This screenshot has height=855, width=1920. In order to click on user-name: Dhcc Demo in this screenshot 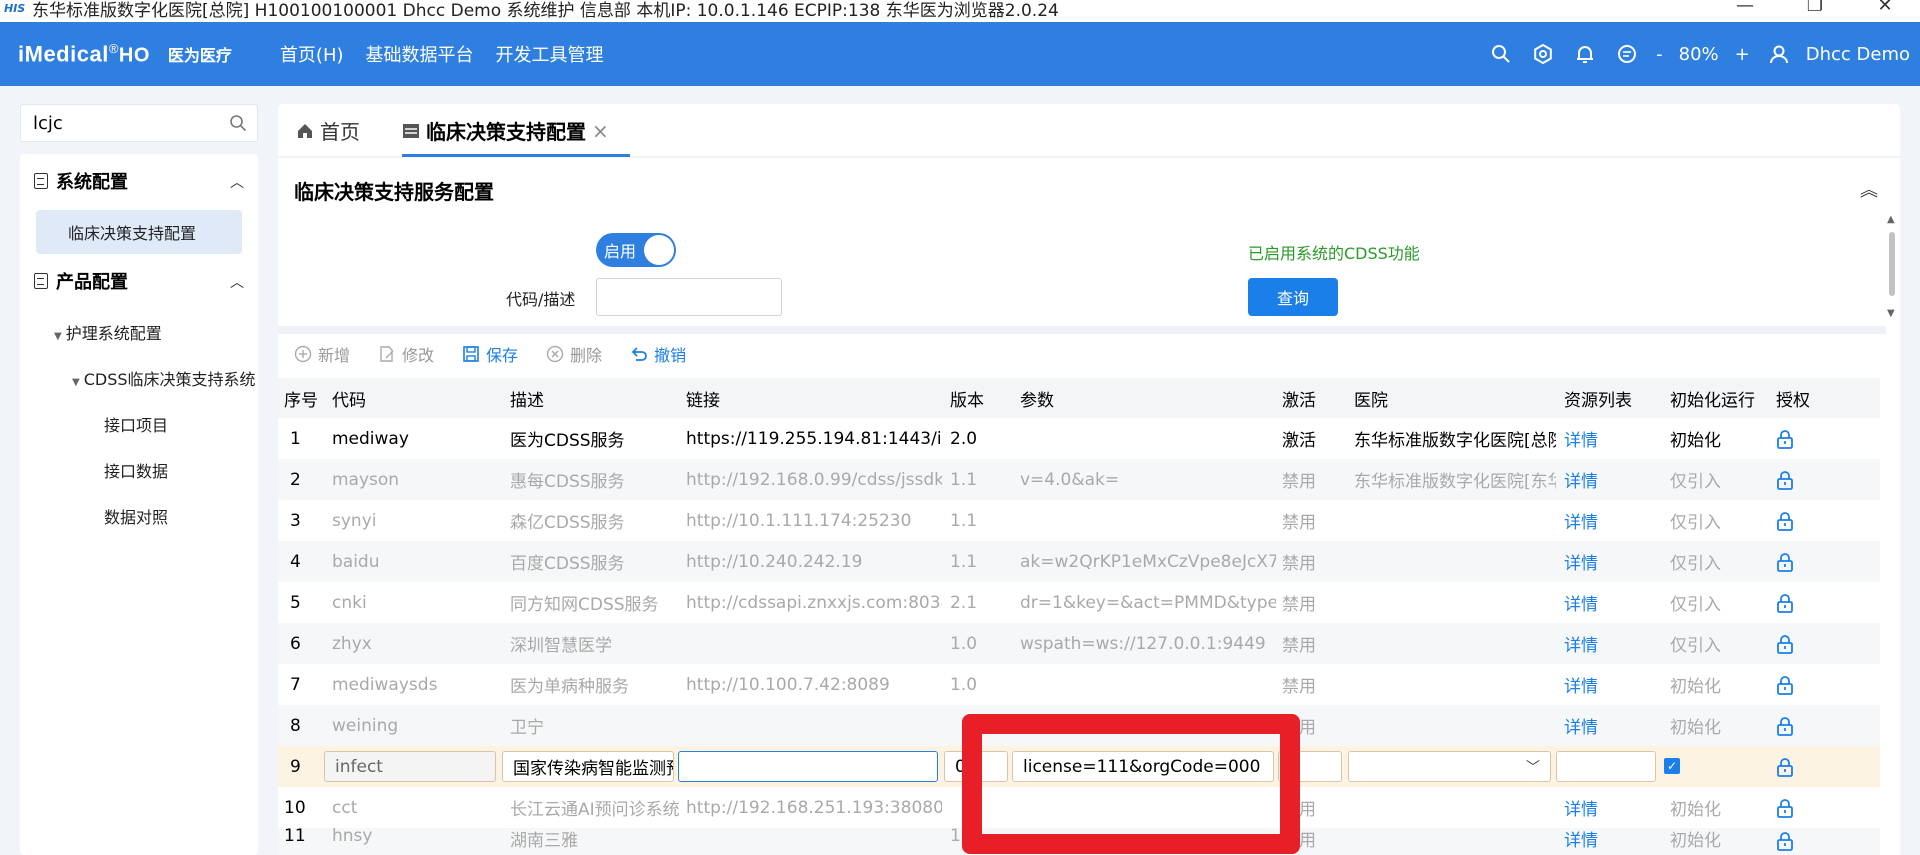, I will do `click(1858, 54)`.